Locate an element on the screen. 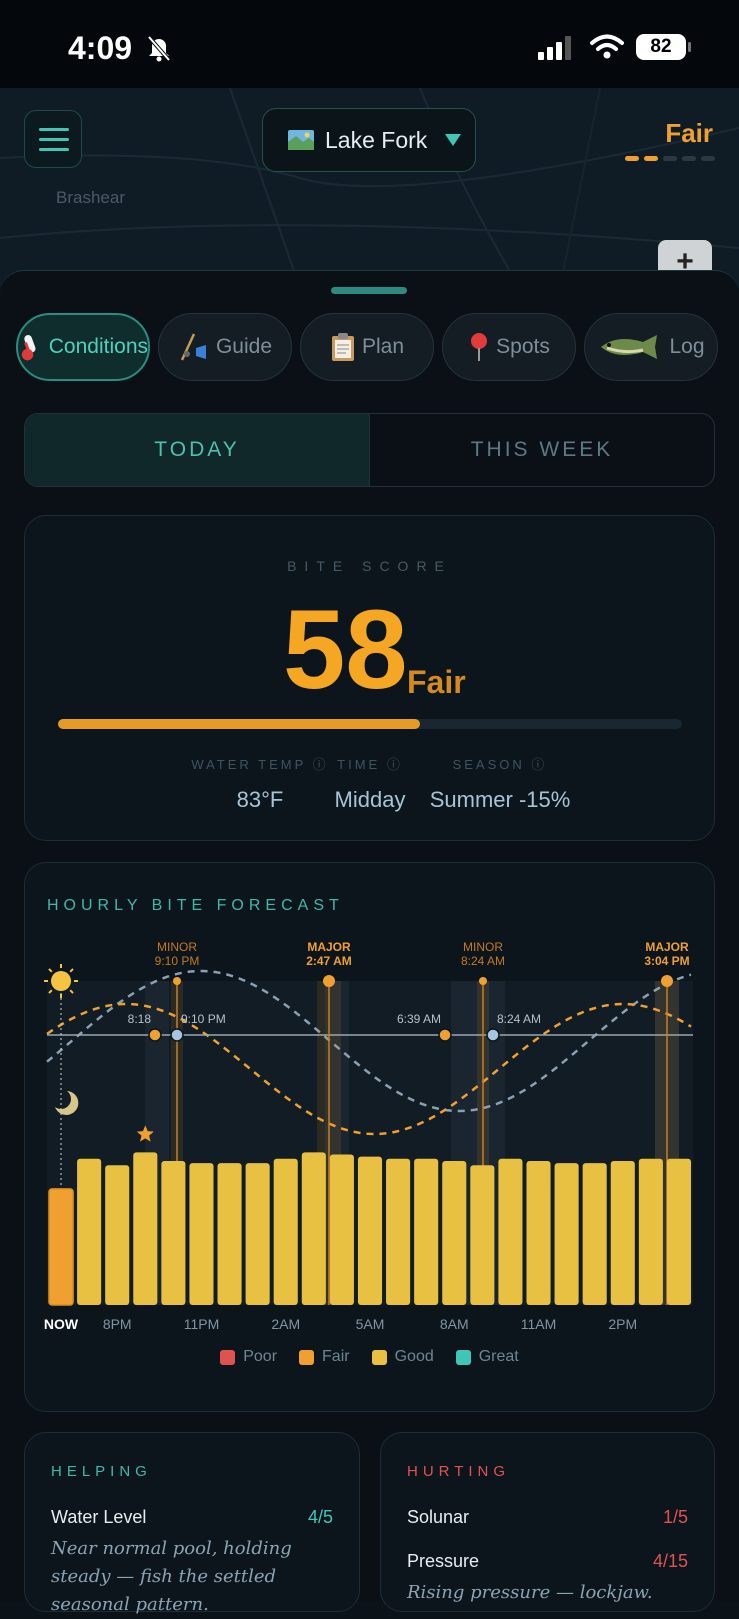 The width and height of the screenshot is (739, 1619). metric-value: Summer -15% is located at coordinates (500, 799).